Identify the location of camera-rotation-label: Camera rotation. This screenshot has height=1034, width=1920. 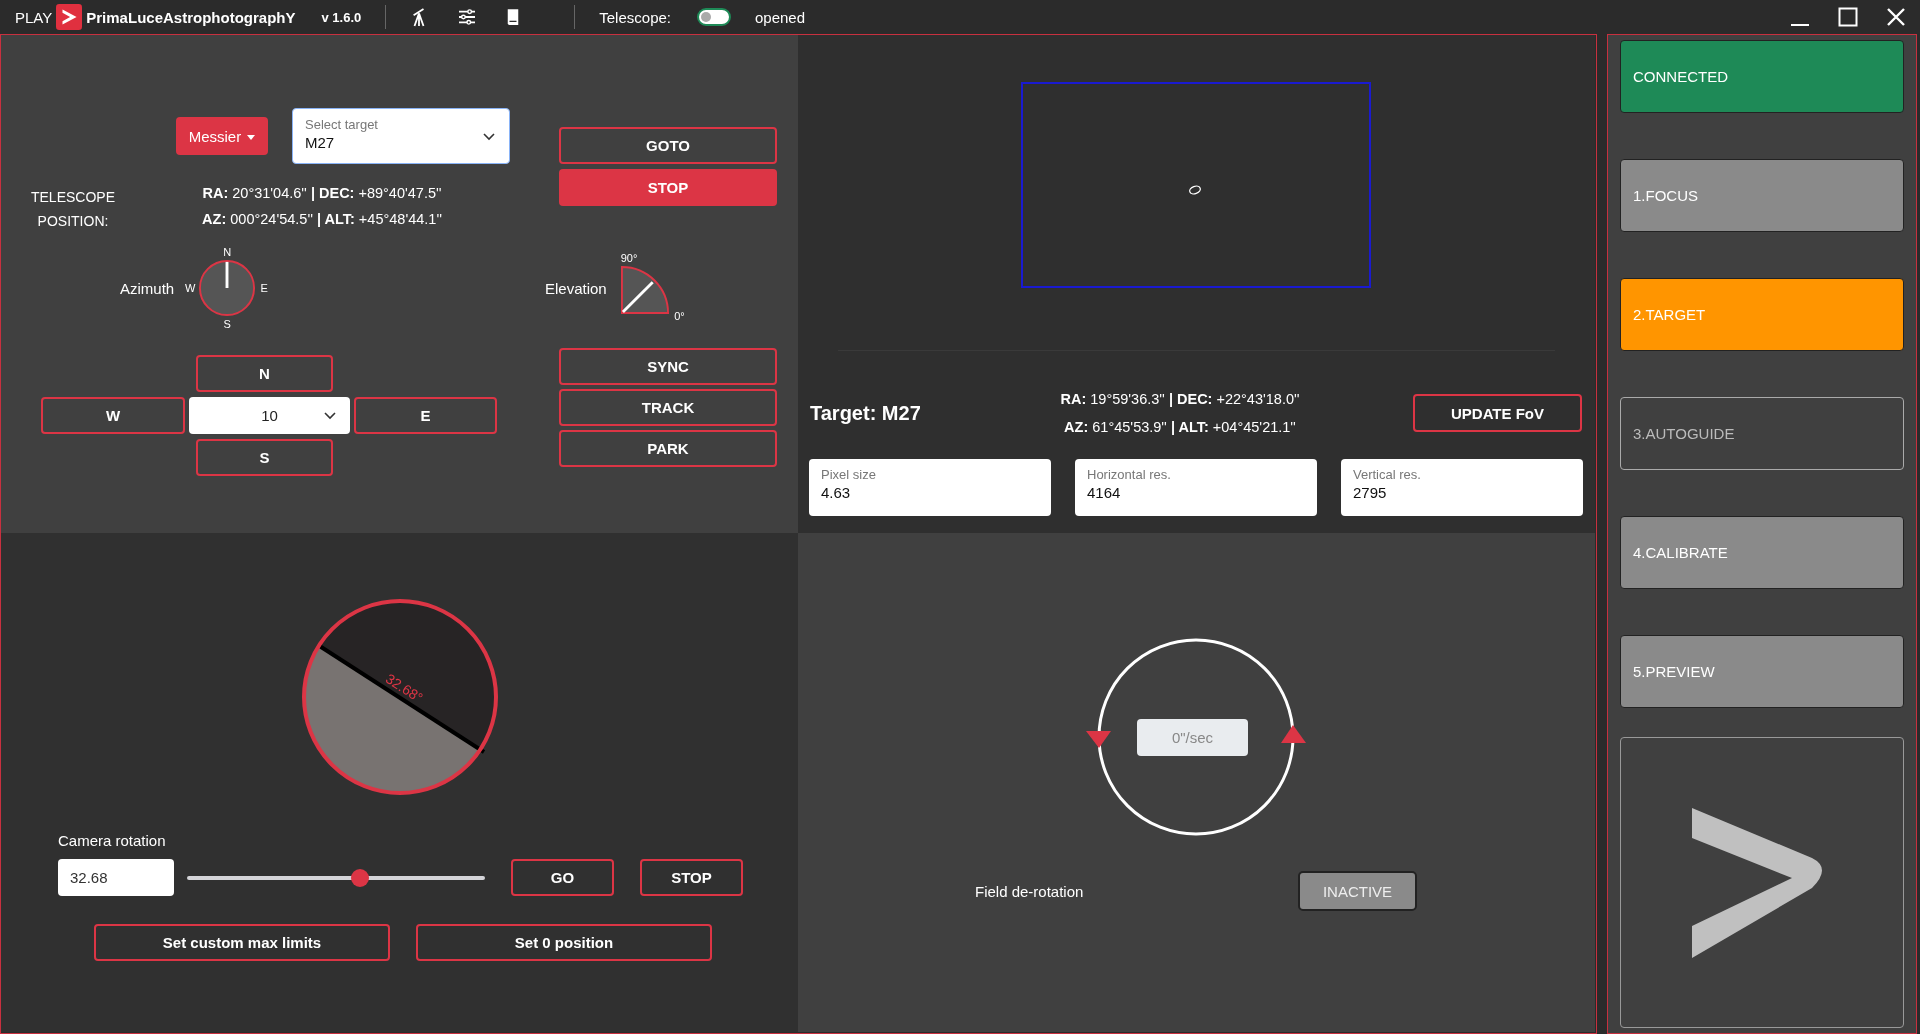
(112, 840).